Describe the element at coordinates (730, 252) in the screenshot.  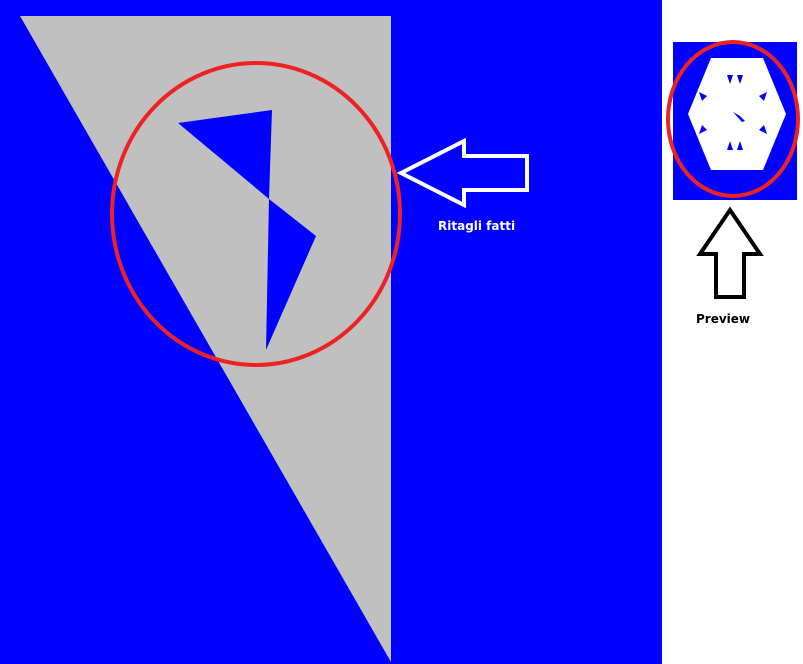
I see `arrow-up-outline-icon` at that location.